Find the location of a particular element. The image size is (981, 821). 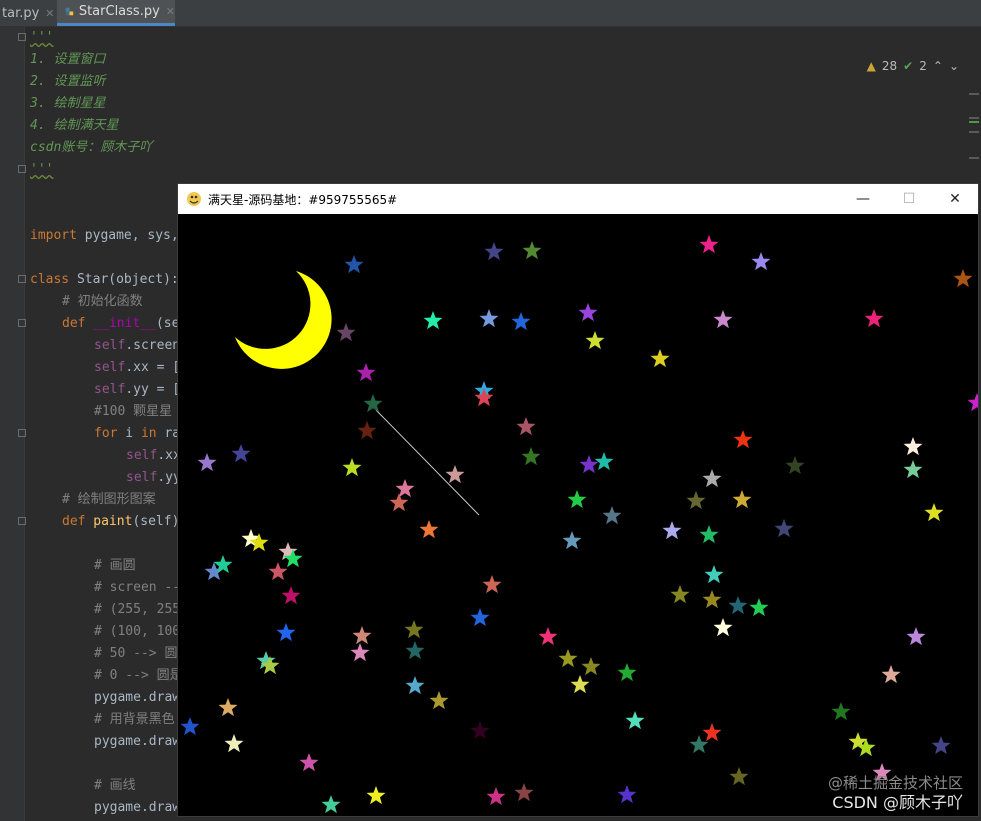

code-line: # 画线 is located at coordinates (115, 785).